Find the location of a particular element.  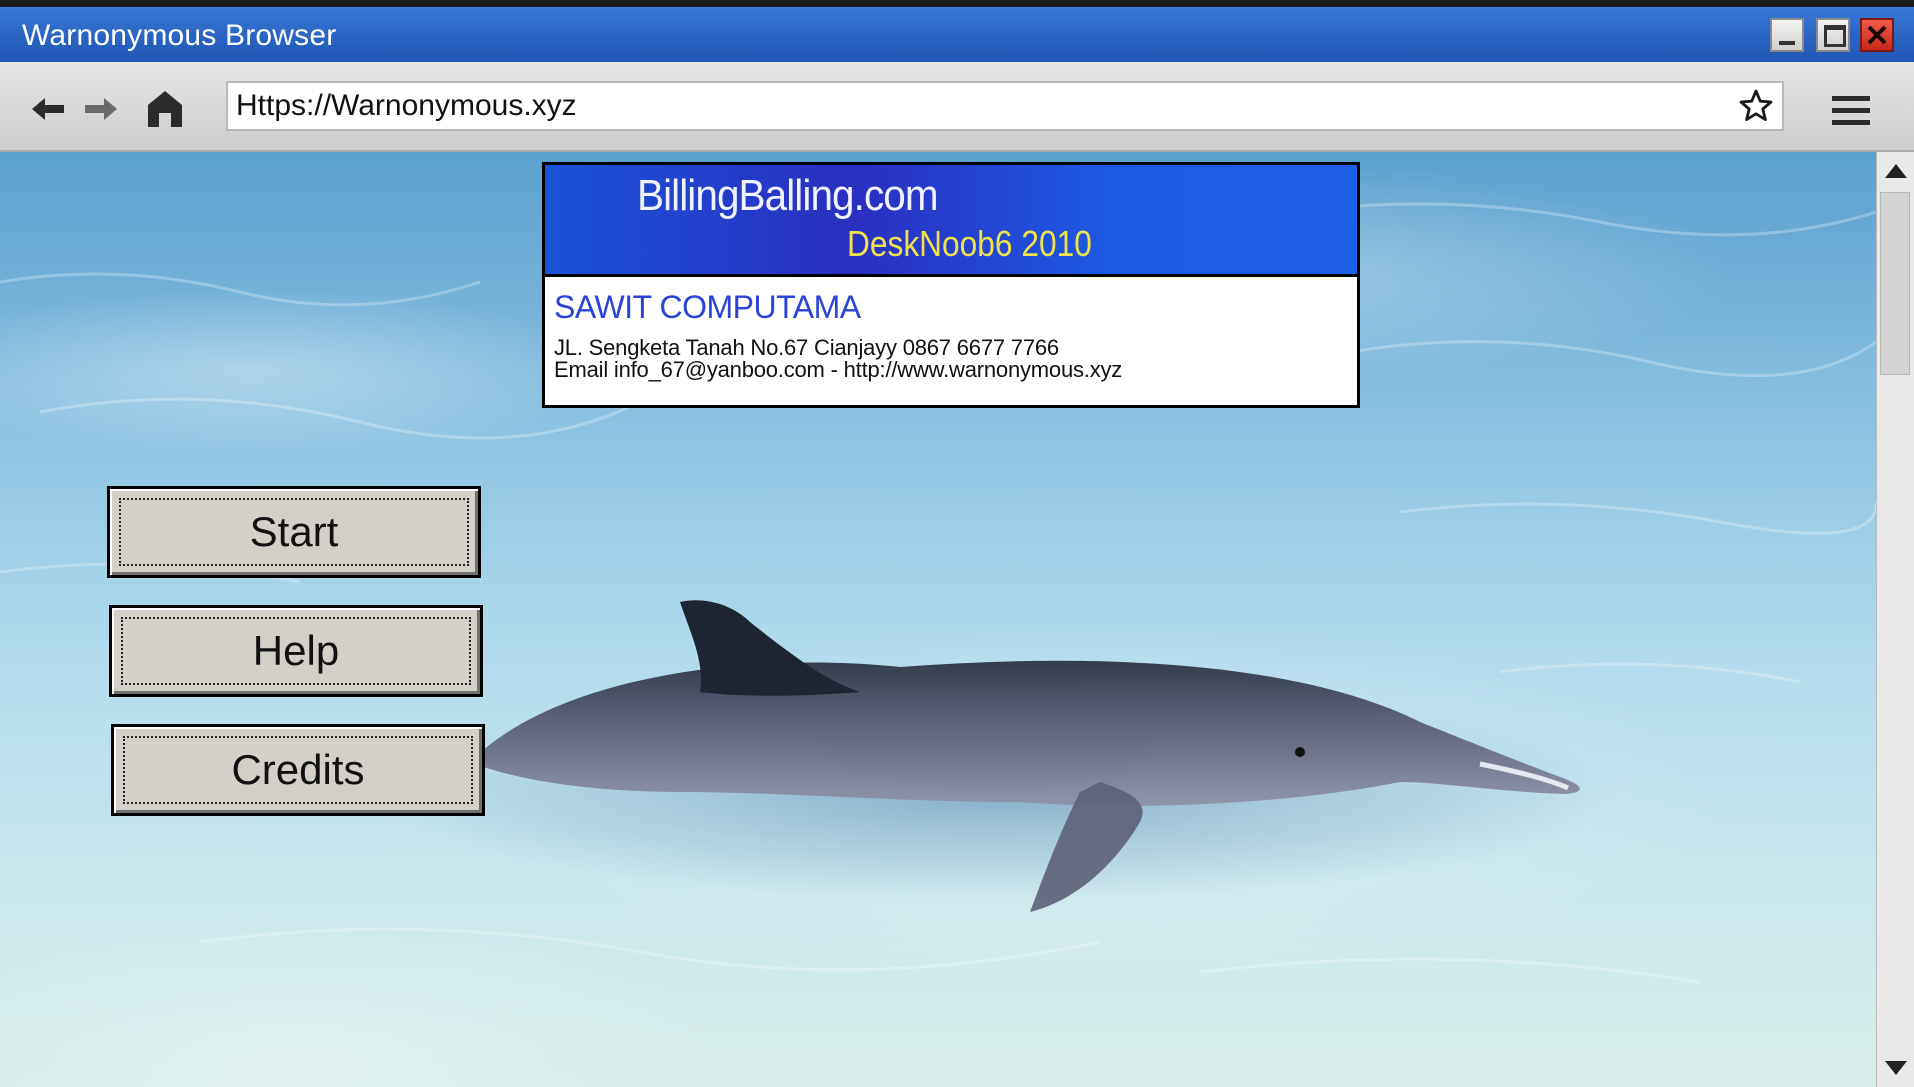

banner-subtitle: DeskNoob6 2010 is located at coordinates (969, 243).